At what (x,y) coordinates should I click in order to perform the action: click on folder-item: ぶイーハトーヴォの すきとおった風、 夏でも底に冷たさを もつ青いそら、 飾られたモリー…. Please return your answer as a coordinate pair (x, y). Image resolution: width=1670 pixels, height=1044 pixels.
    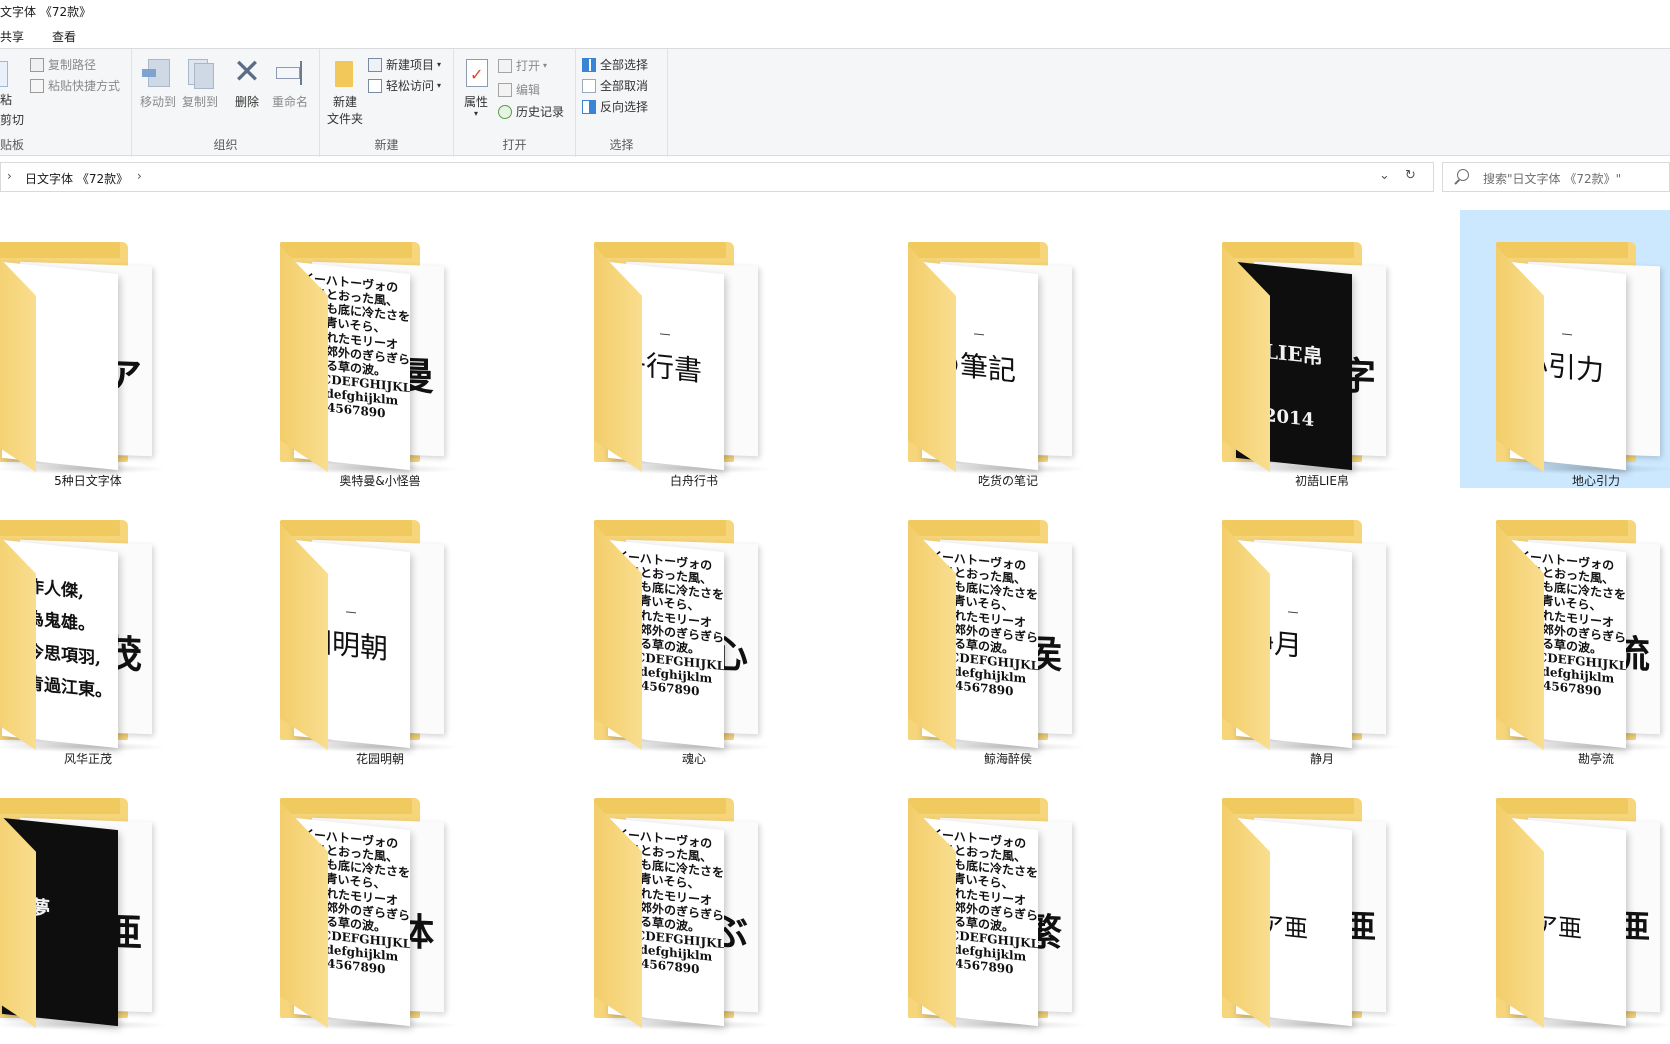
    Looking at the image, I should click on (694, 905).